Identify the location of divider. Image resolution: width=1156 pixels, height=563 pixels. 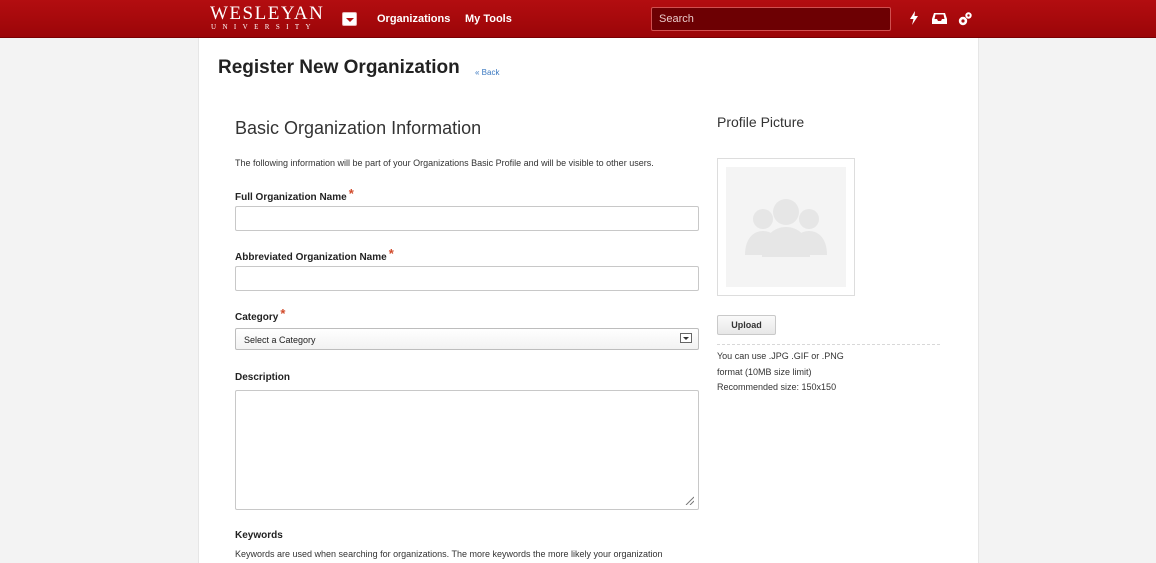
(828, 344).